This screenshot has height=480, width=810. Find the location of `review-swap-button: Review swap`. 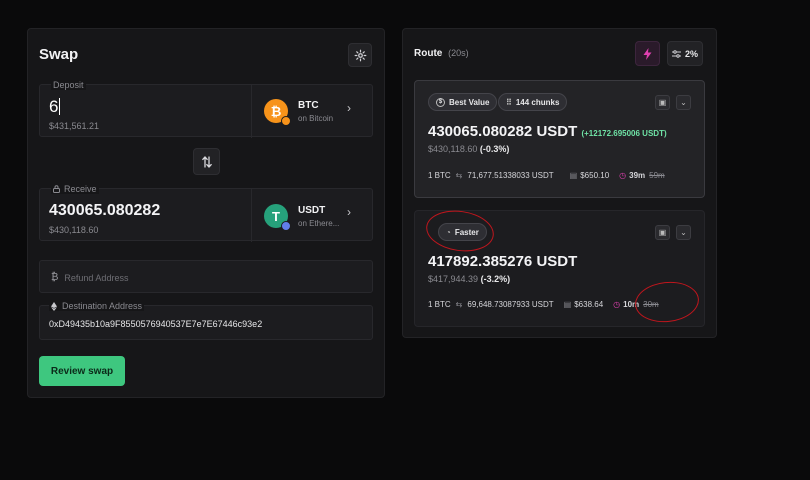

review-swap-button: Review swap is located at coordinates (82, 371).